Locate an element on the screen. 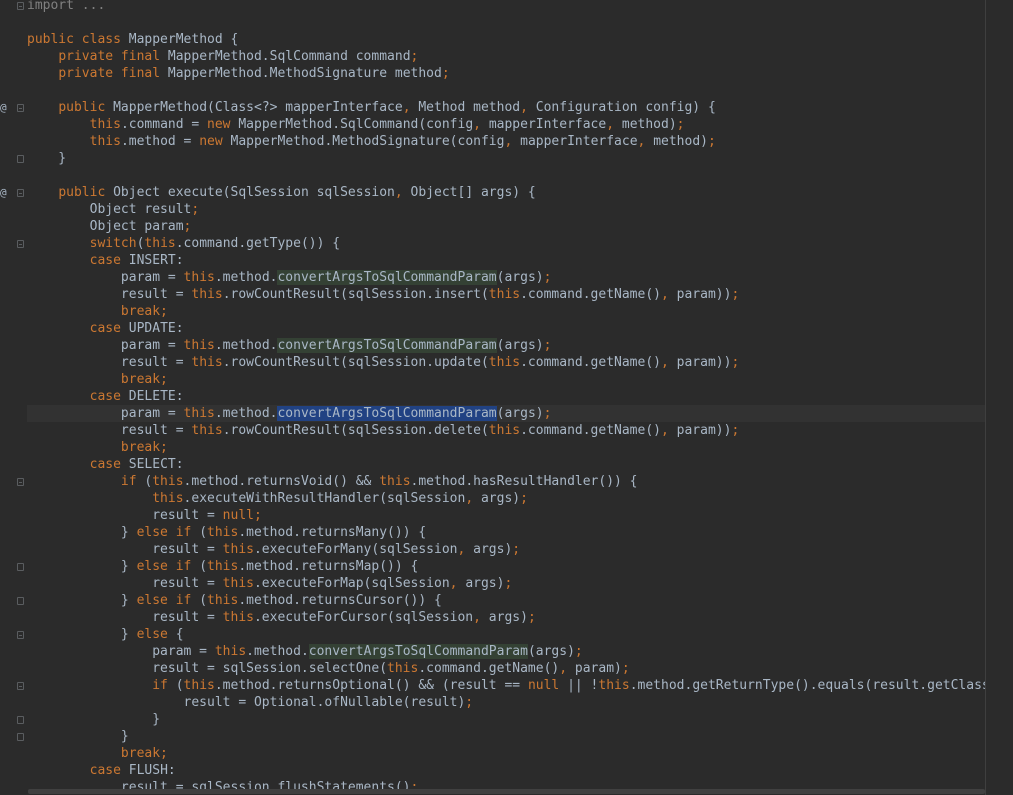 This screenshot has width=1013, height=795. code-line: case FLUSH: is located at coordinates (101, 770).